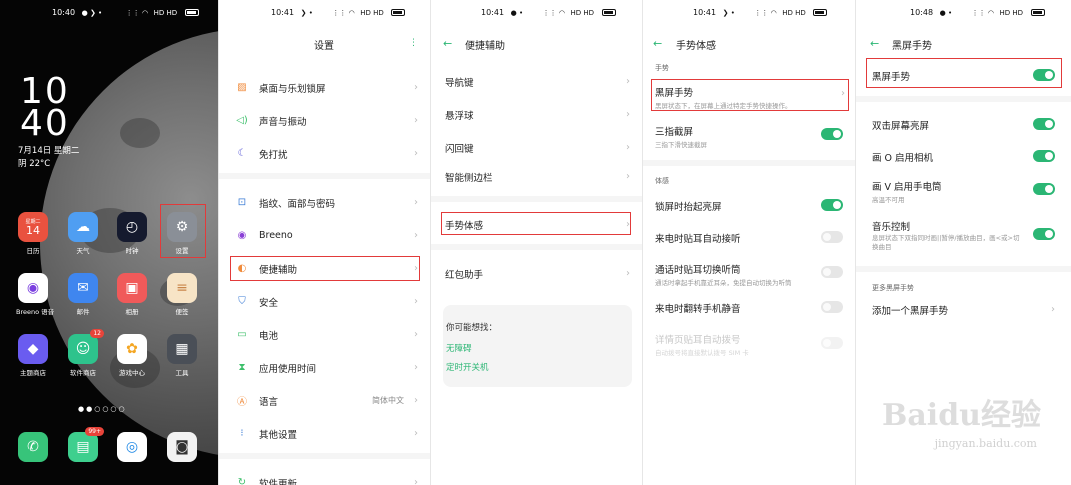 Image resolution: width=1071 pixels, height=485 pixels. I want to click on clock-minute: 40, so click(45, 123).